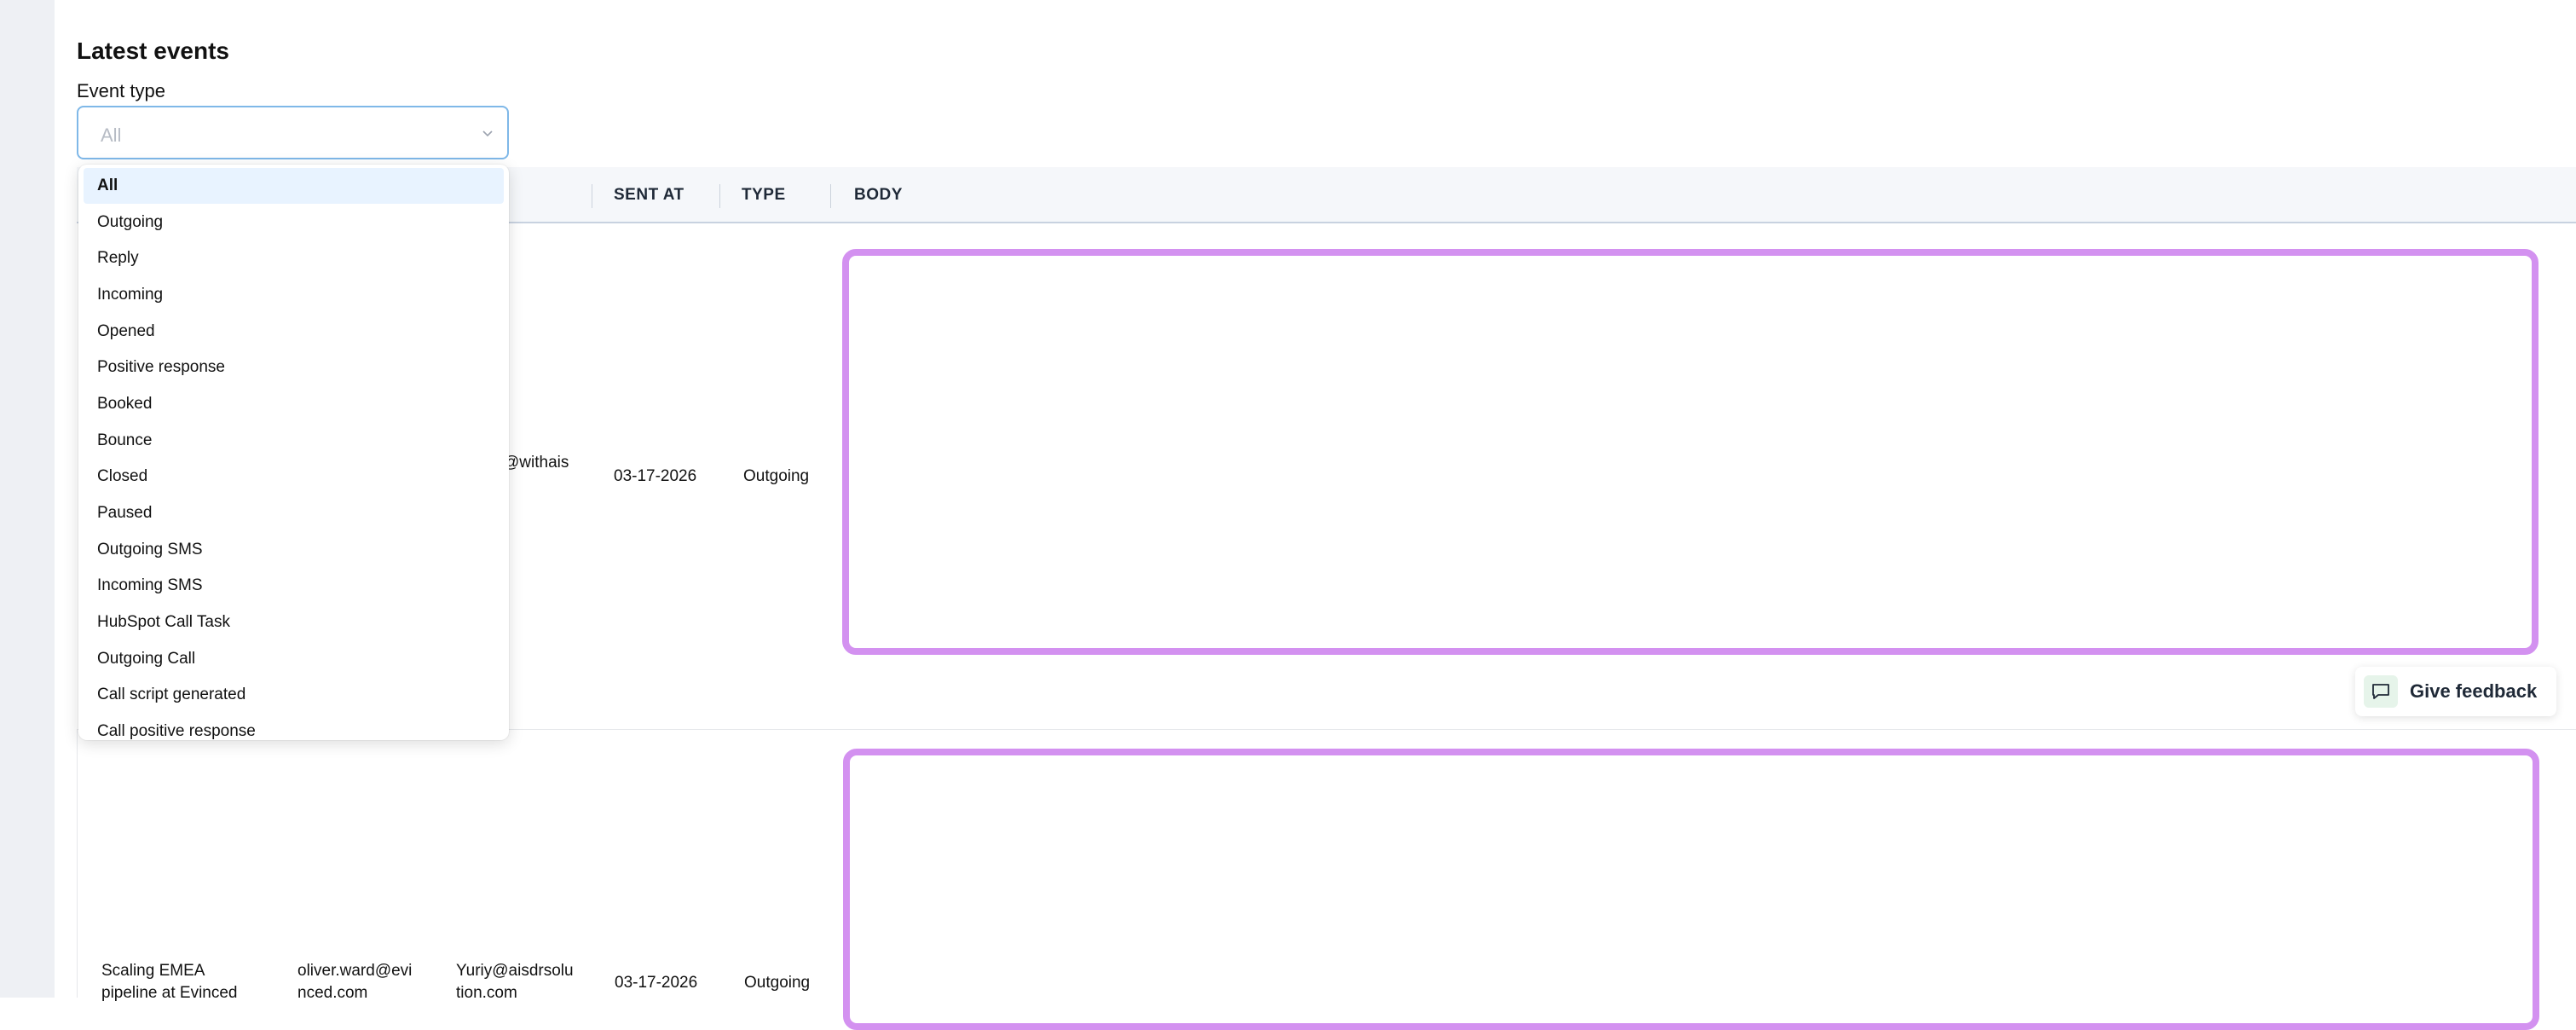  What do you see at coordinates (169, 982) in the screenshot?
I see `subject-cell: Scaling EMEA pipeline at Evinced` at bounding box center [169, 982].